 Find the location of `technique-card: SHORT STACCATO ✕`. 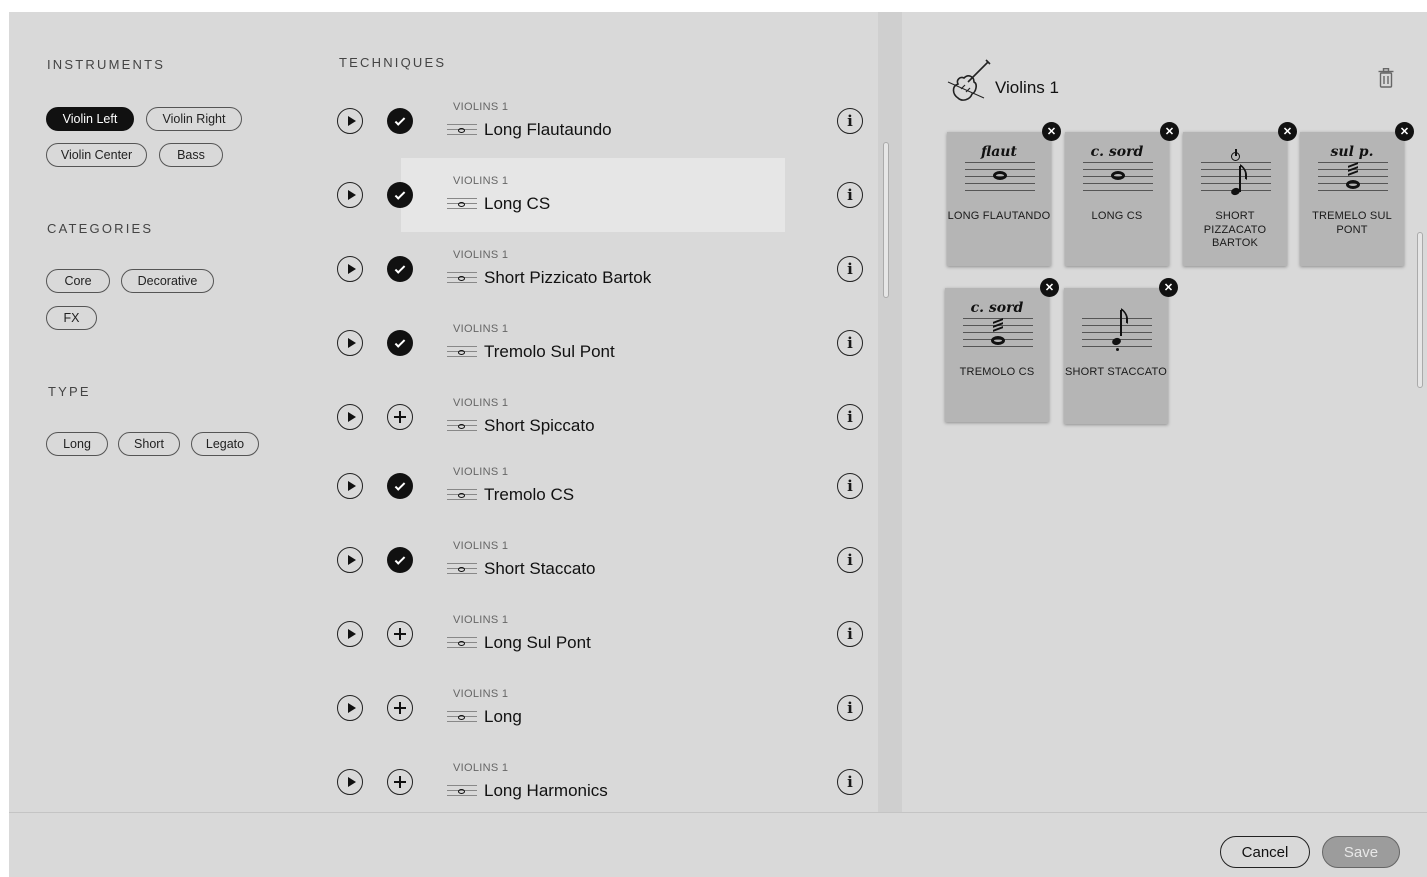

technique-card: SHORT STACCATO ✕ is located at coordinates (1121, 351).